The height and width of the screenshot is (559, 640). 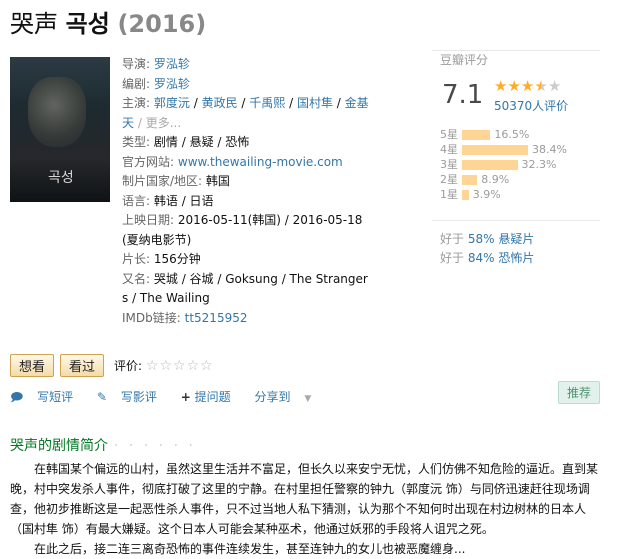 I want to click on star-half-icon: ★, so click(x=541, y=86).